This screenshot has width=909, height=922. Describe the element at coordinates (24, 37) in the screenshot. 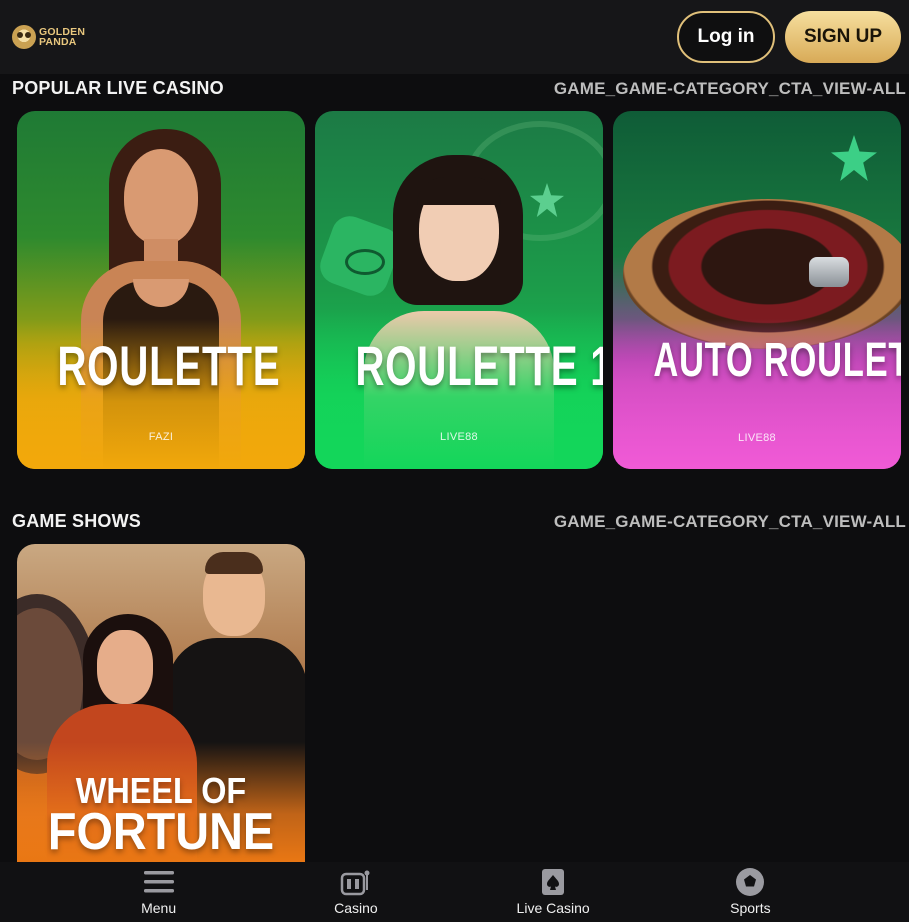

I see `panda-logo-icon` at that location.